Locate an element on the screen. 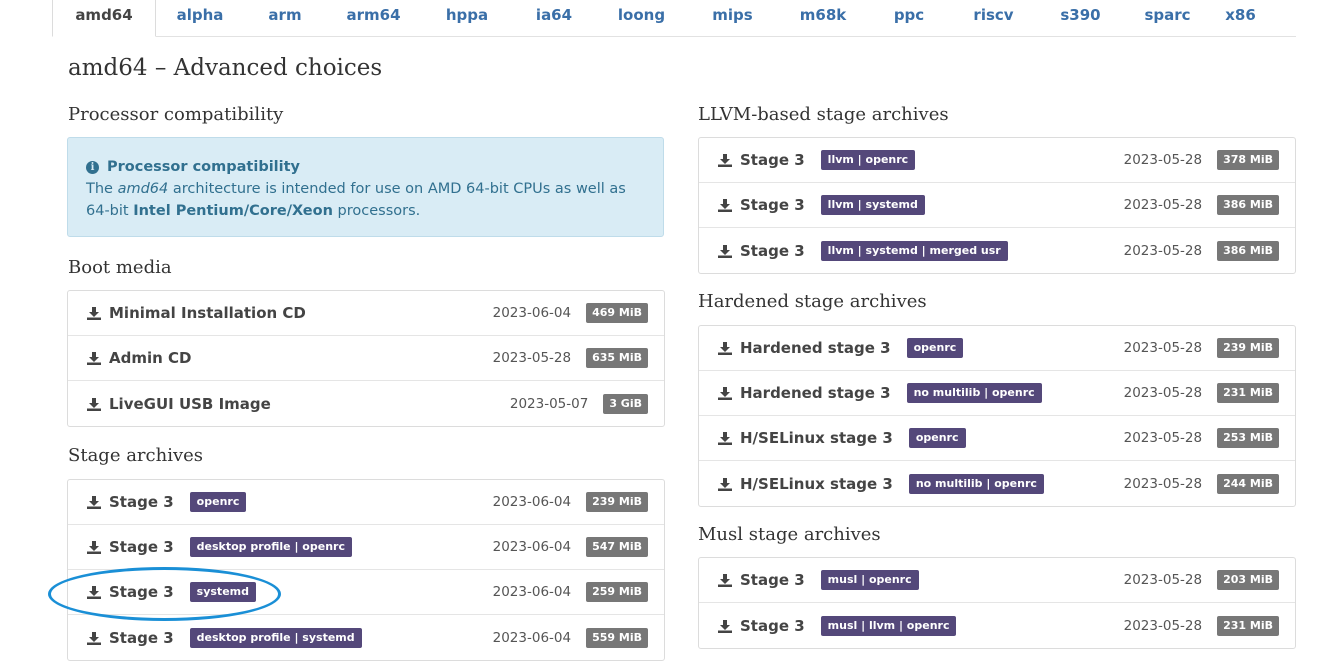 This screenshot has width=1327, height=661. variant-badge: llvm | systemd | merged usr is located at coordinates (914, 250).